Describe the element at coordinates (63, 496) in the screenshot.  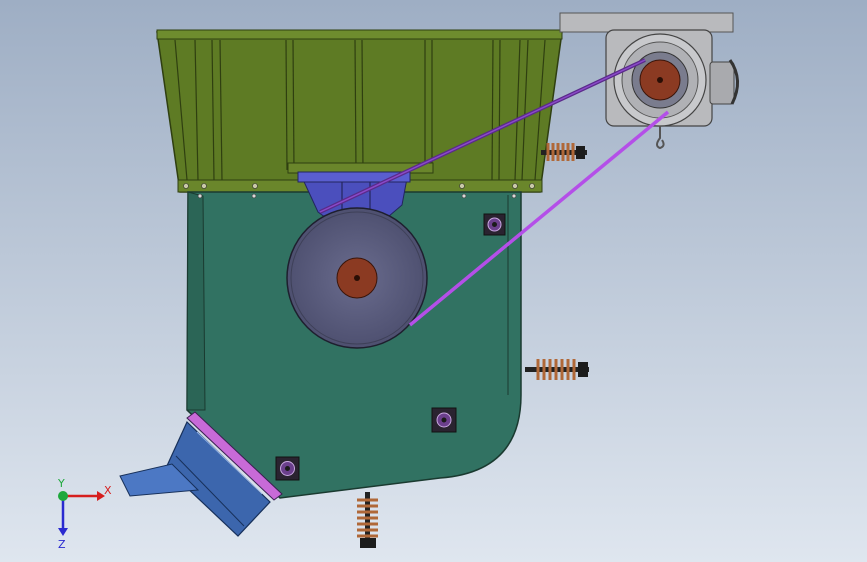
I see `triad-y-axis-icon` at that location.